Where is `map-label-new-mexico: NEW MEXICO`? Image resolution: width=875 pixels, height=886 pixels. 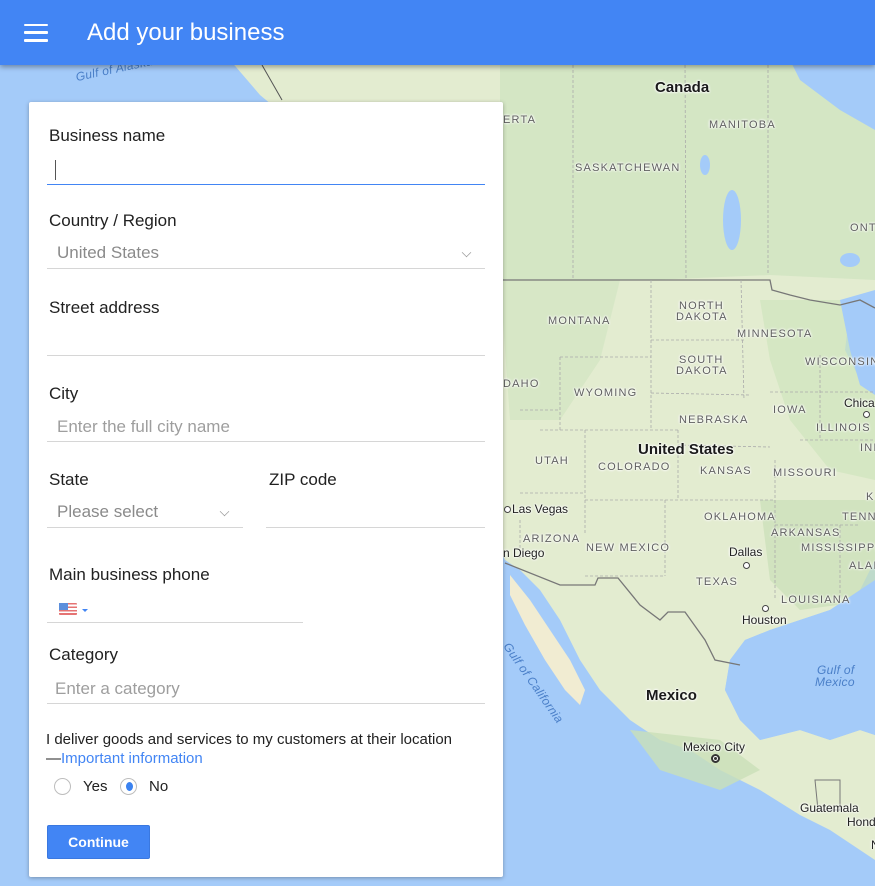 map-label-new-mexico: NEW MEXICO is located at coordinates (628, 548).